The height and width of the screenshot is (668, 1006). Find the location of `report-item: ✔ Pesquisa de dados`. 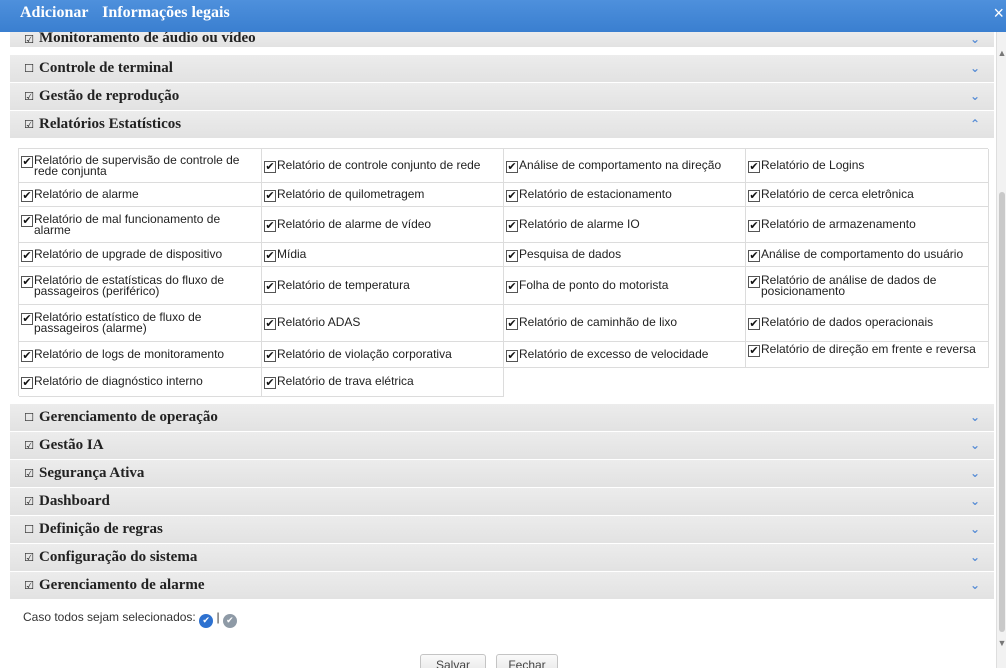

report-item: ✔ Pesquisa de dados is located at coordinates (625, 255).